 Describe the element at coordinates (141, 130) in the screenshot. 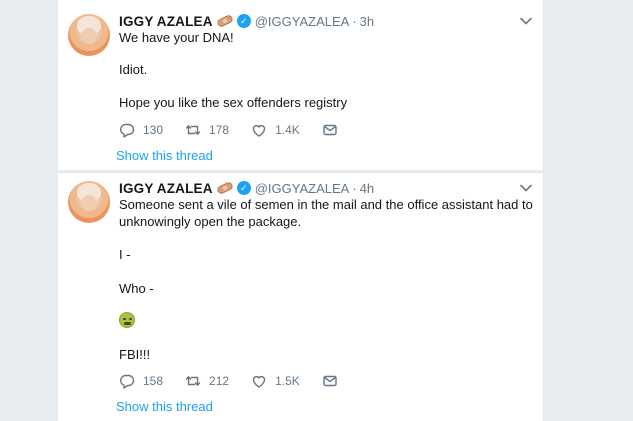

I see `reply-button: 130` at that location.